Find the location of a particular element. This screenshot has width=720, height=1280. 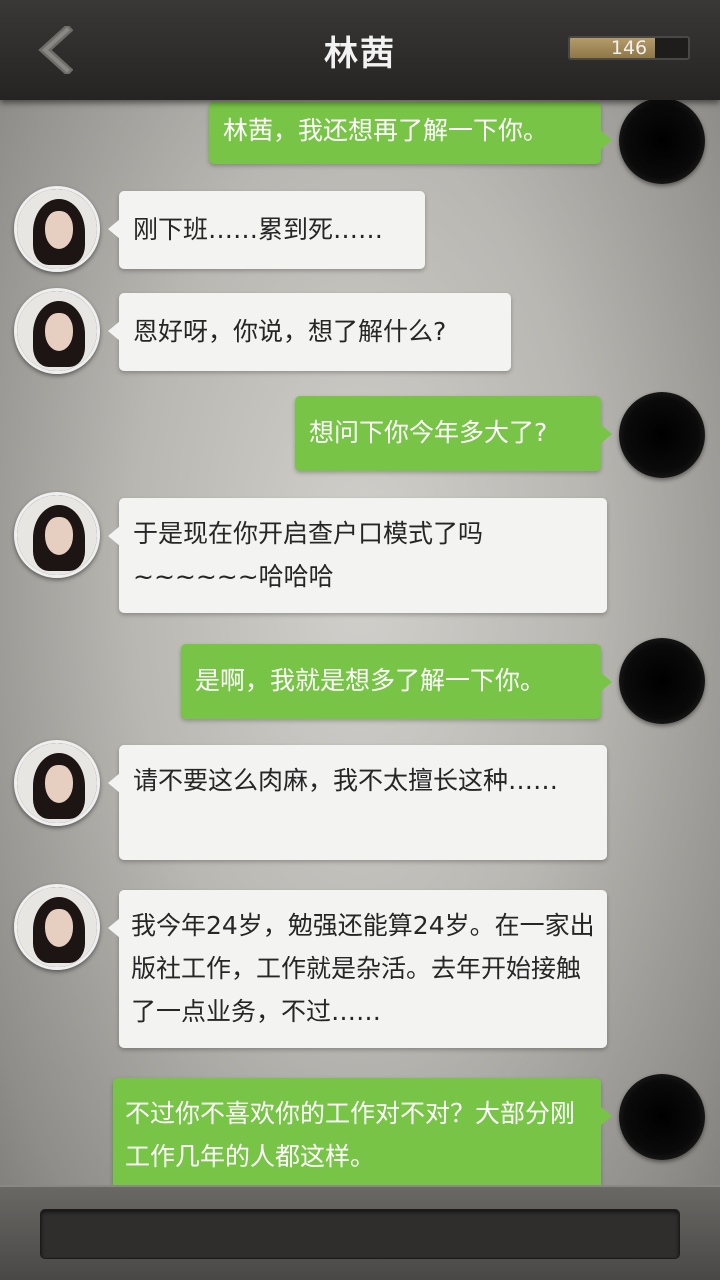

progress-meter: 146 is located at coordinates (629, 48).